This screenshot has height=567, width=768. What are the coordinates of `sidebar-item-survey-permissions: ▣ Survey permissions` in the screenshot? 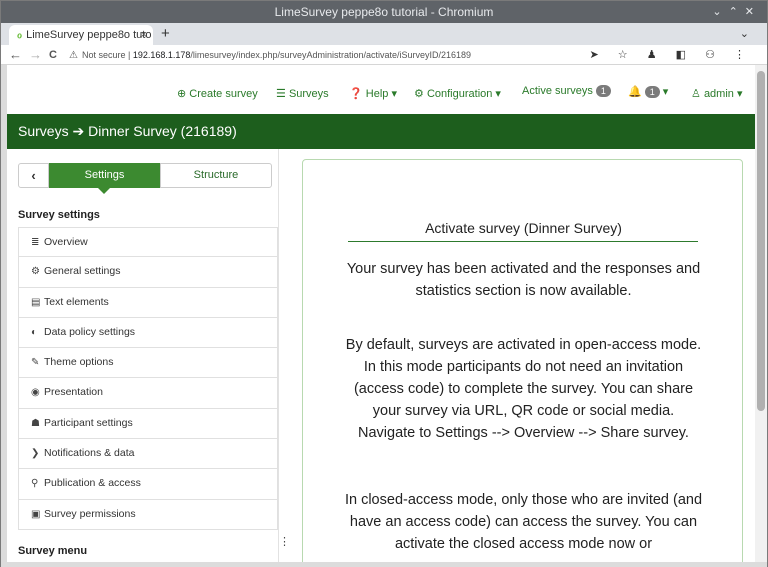 It's located at (148, 514).